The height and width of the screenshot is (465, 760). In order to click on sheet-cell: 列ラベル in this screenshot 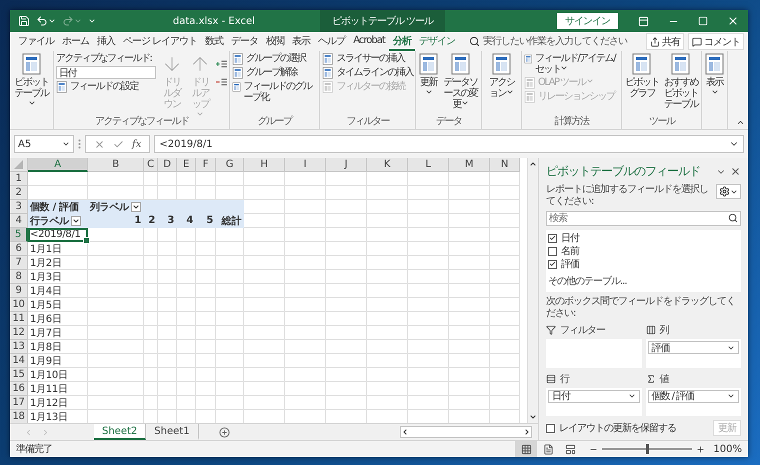, I will do `click(116, 207)`.